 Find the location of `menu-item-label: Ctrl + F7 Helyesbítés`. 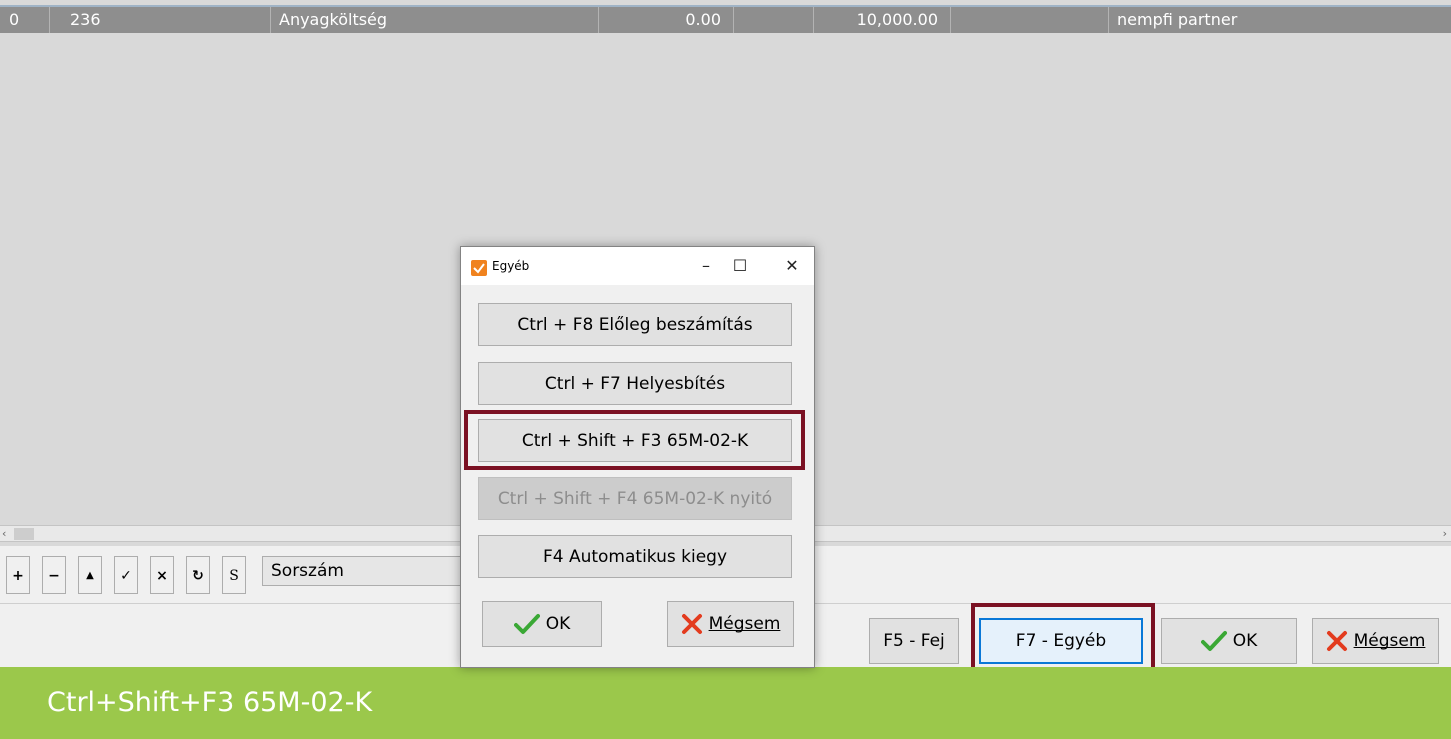

menu-item-label: Ctrl + F7 Helyesbítés is located at coordinates (635, 383).